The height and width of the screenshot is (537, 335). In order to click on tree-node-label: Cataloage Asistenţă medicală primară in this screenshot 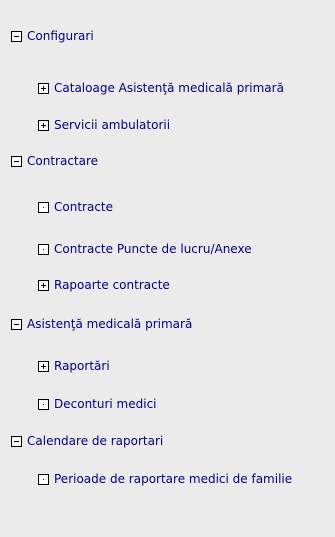, I will do `click(169, 88)`.